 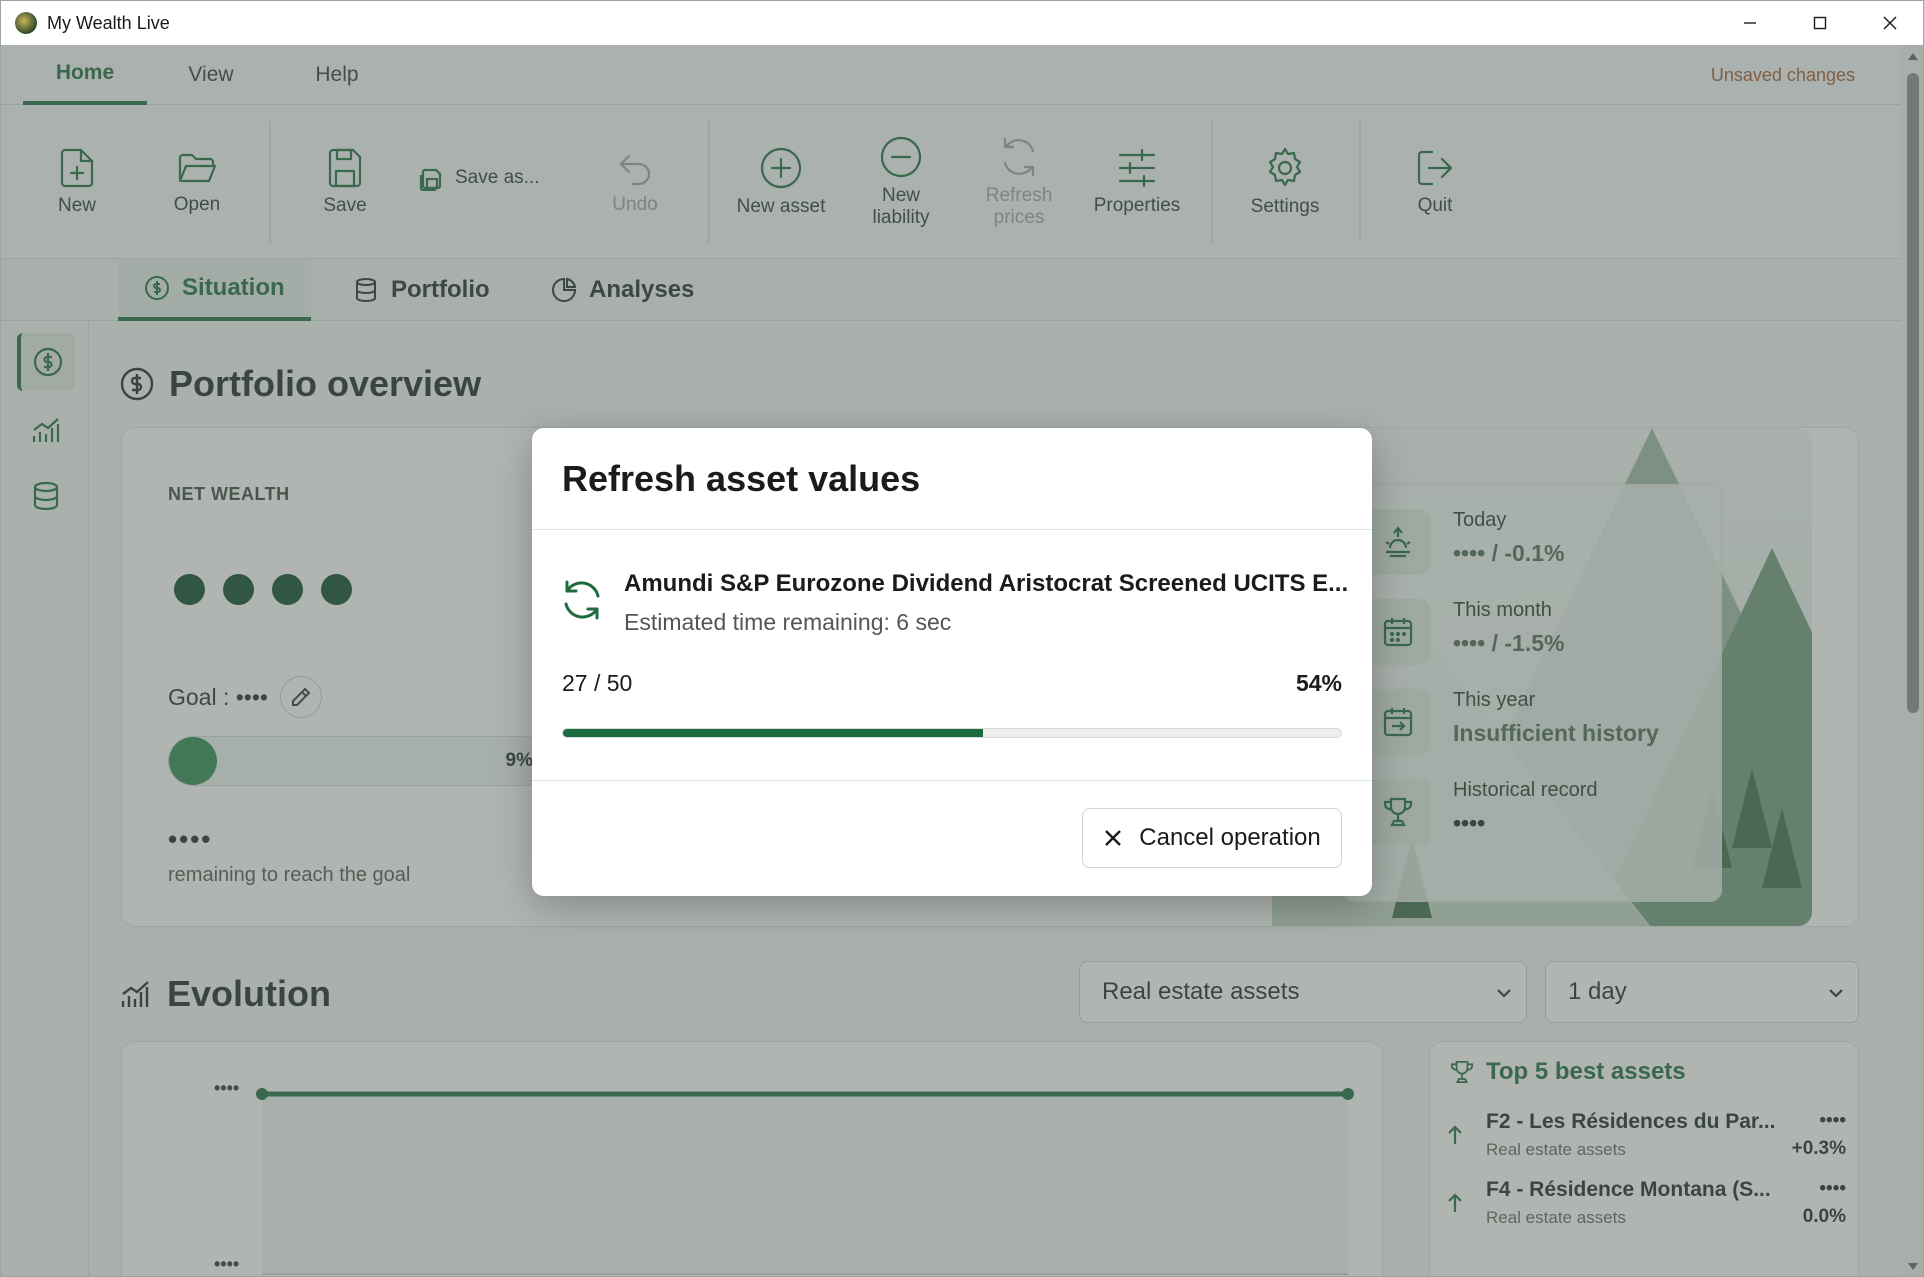 I want to click on cancel-operation-button: Cancel operation, so click(x=1212, y=838).